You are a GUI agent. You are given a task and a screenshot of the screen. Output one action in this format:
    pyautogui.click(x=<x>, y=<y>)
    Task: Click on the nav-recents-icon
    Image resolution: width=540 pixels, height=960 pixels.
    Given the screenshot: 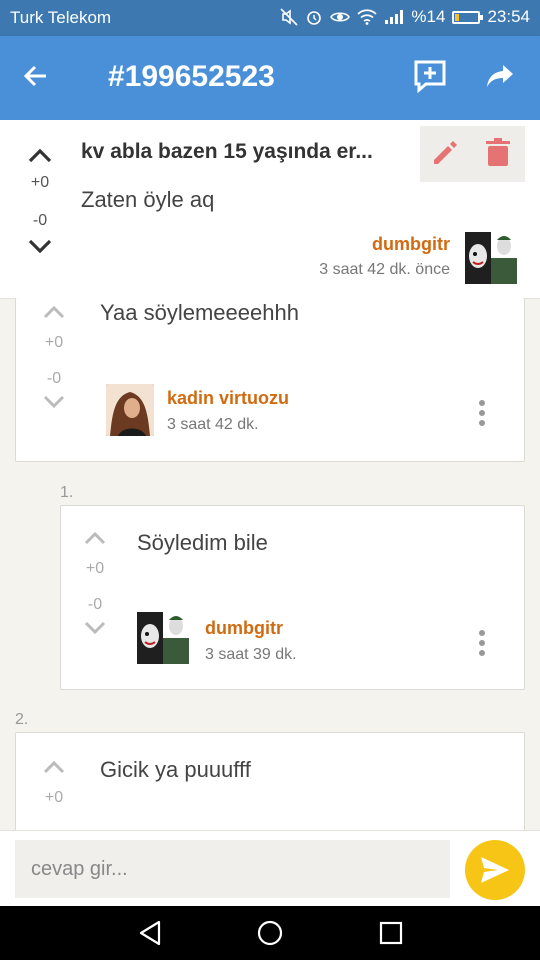 What is the action you would take?
    pyautogui.click(x=391, y=933)
    